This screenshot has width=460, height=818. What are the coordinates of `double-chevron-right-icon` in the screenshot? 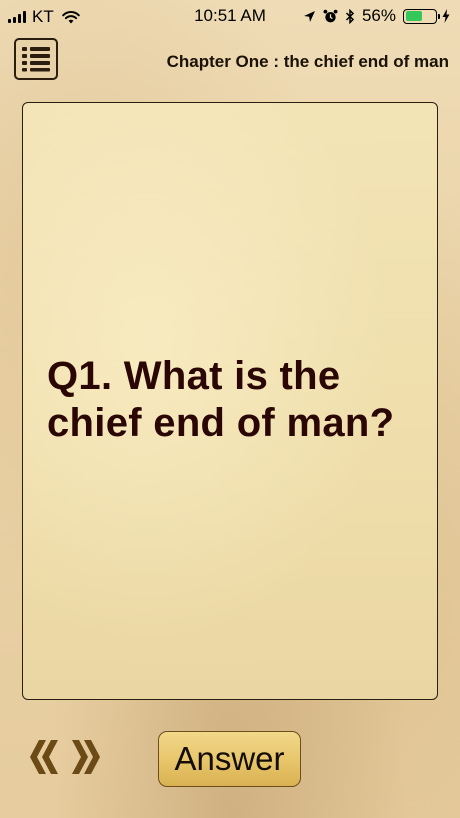 It's located at (87, 757).